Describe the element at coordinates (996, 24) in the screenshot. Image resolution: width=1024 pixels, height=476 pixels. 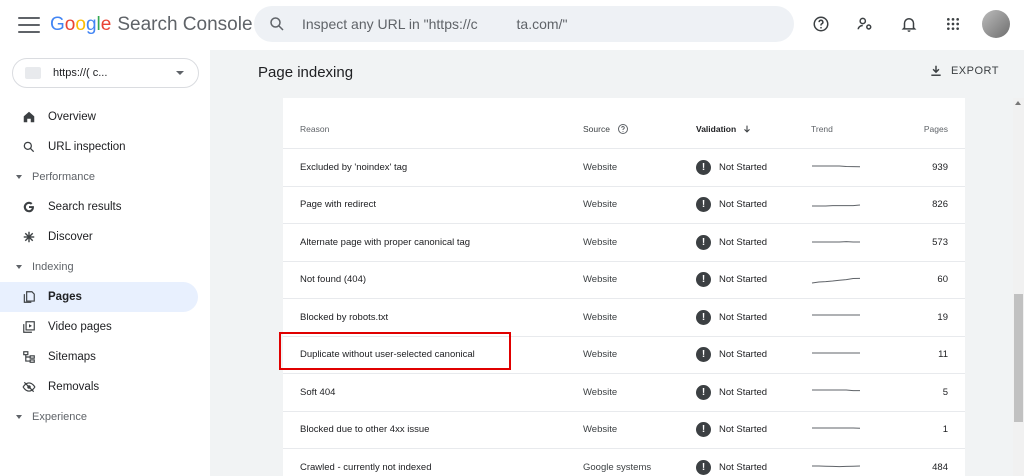
I see `account-avatar` at that location.